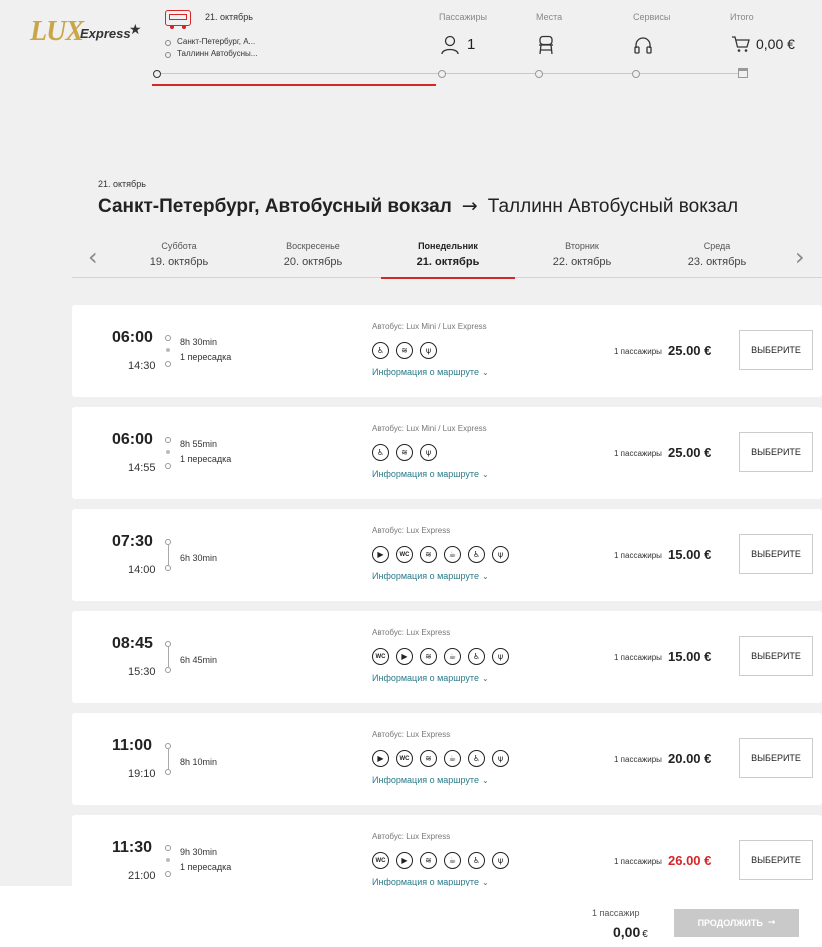 The height and width of the screenshot is (947, 822). Describe the element at coordinates (582, 255) in the screenshot. I see `tab-day-tue: Вторник 22. октябрь` at that location.